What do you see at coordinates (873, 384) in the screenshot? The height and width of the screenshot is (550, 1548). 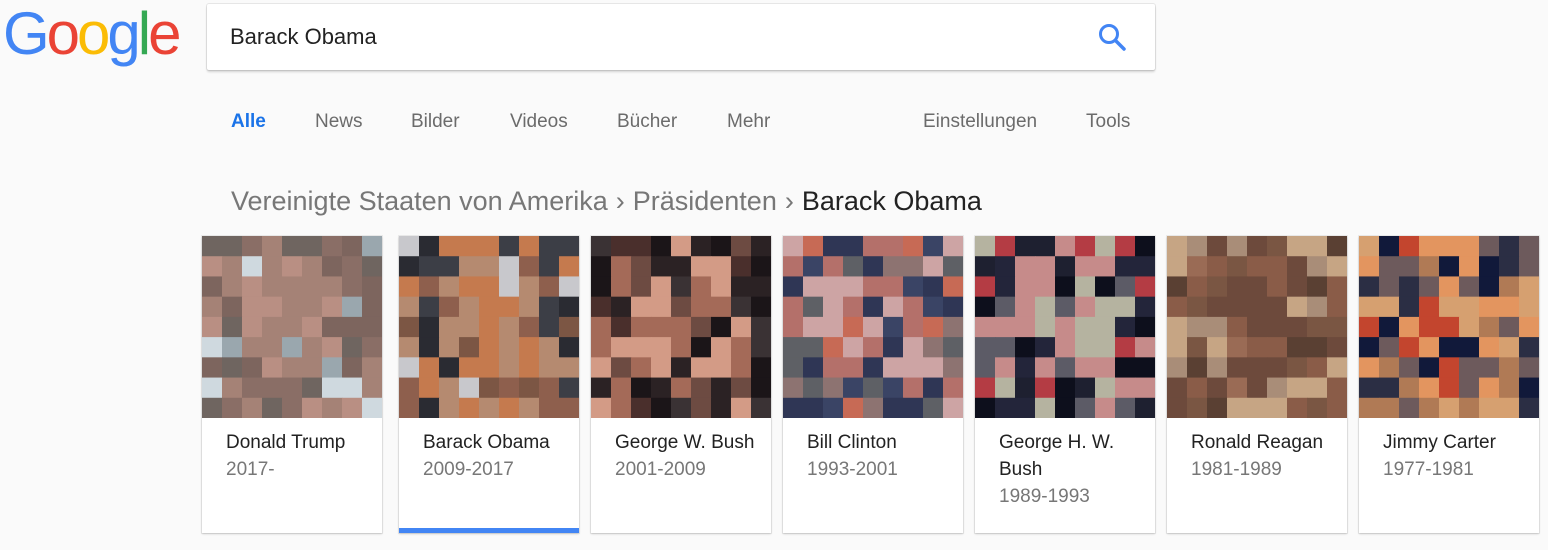 I see `president-card: Bill Clinton 1993-2001` at bounding box center [873, 384].